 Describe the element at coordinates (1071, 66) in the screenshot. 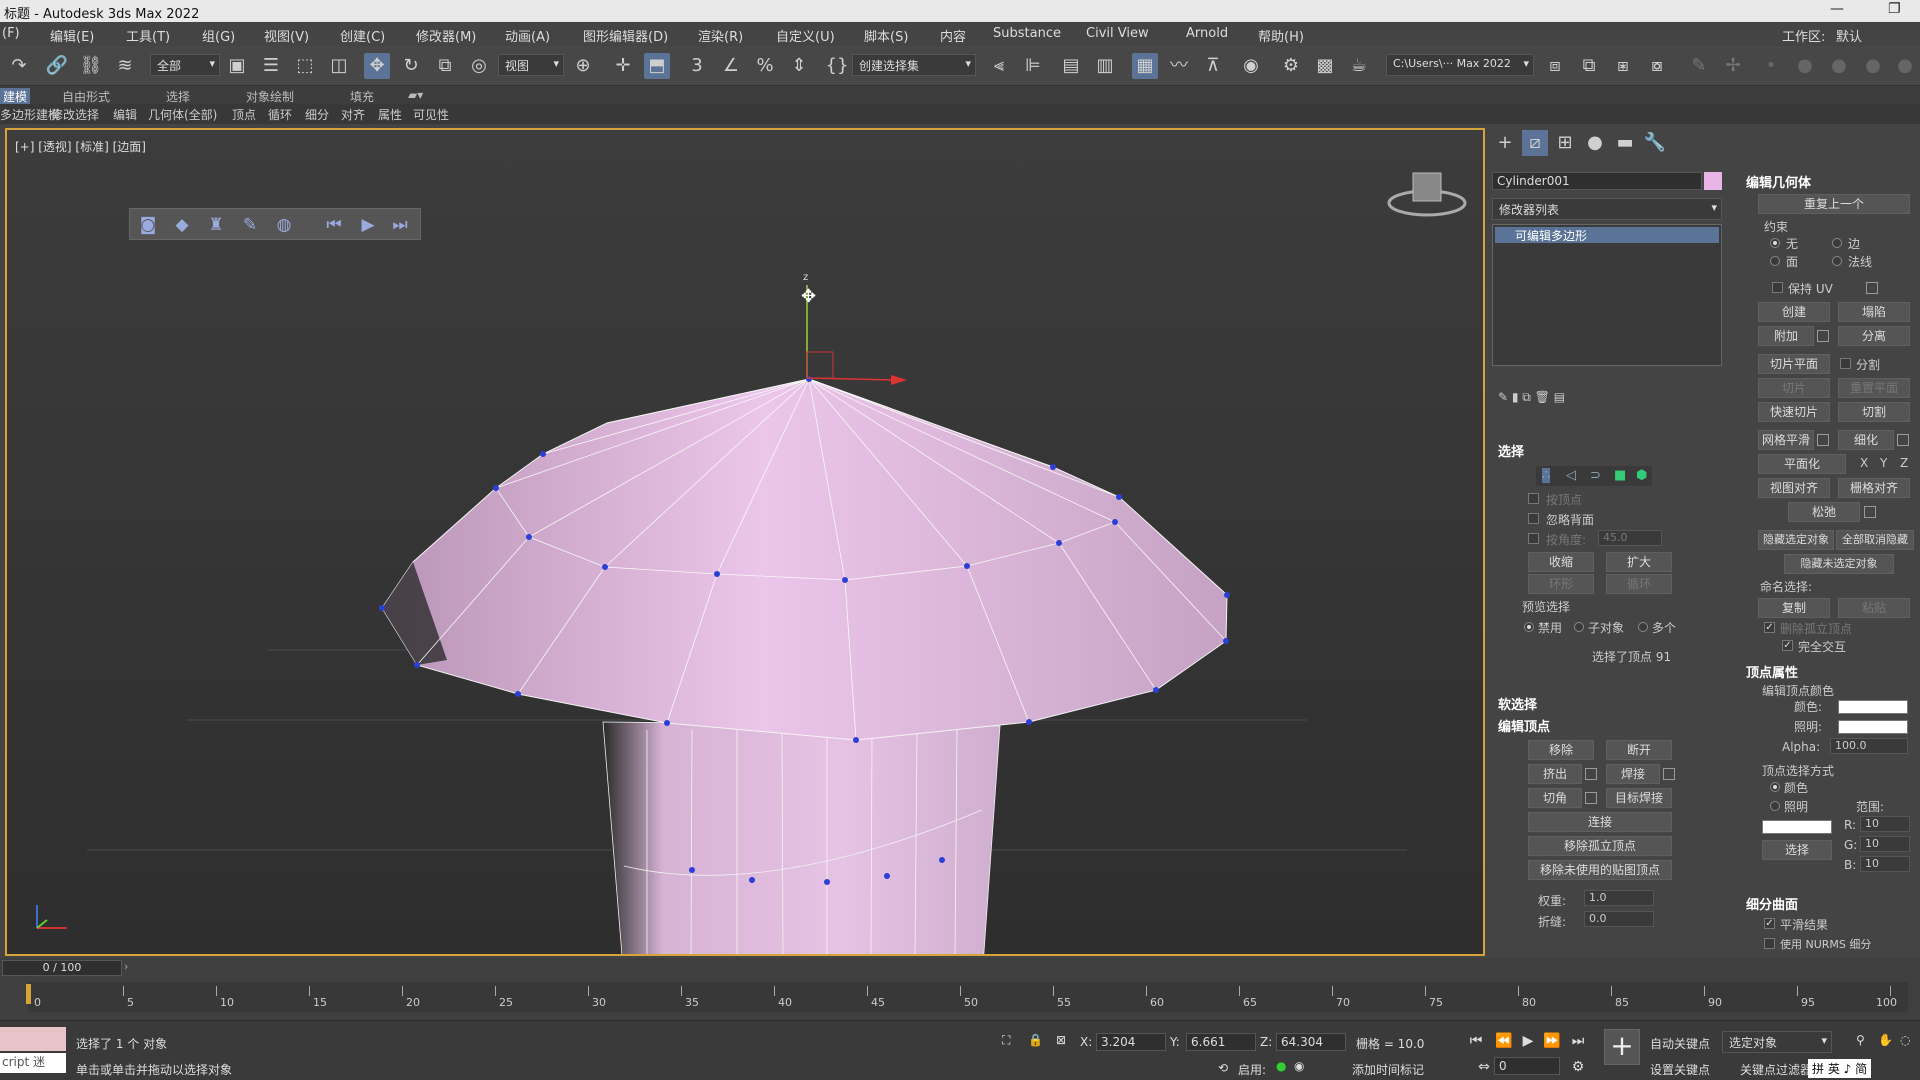

I see `scene-explorer-icon: ▤` at that location.